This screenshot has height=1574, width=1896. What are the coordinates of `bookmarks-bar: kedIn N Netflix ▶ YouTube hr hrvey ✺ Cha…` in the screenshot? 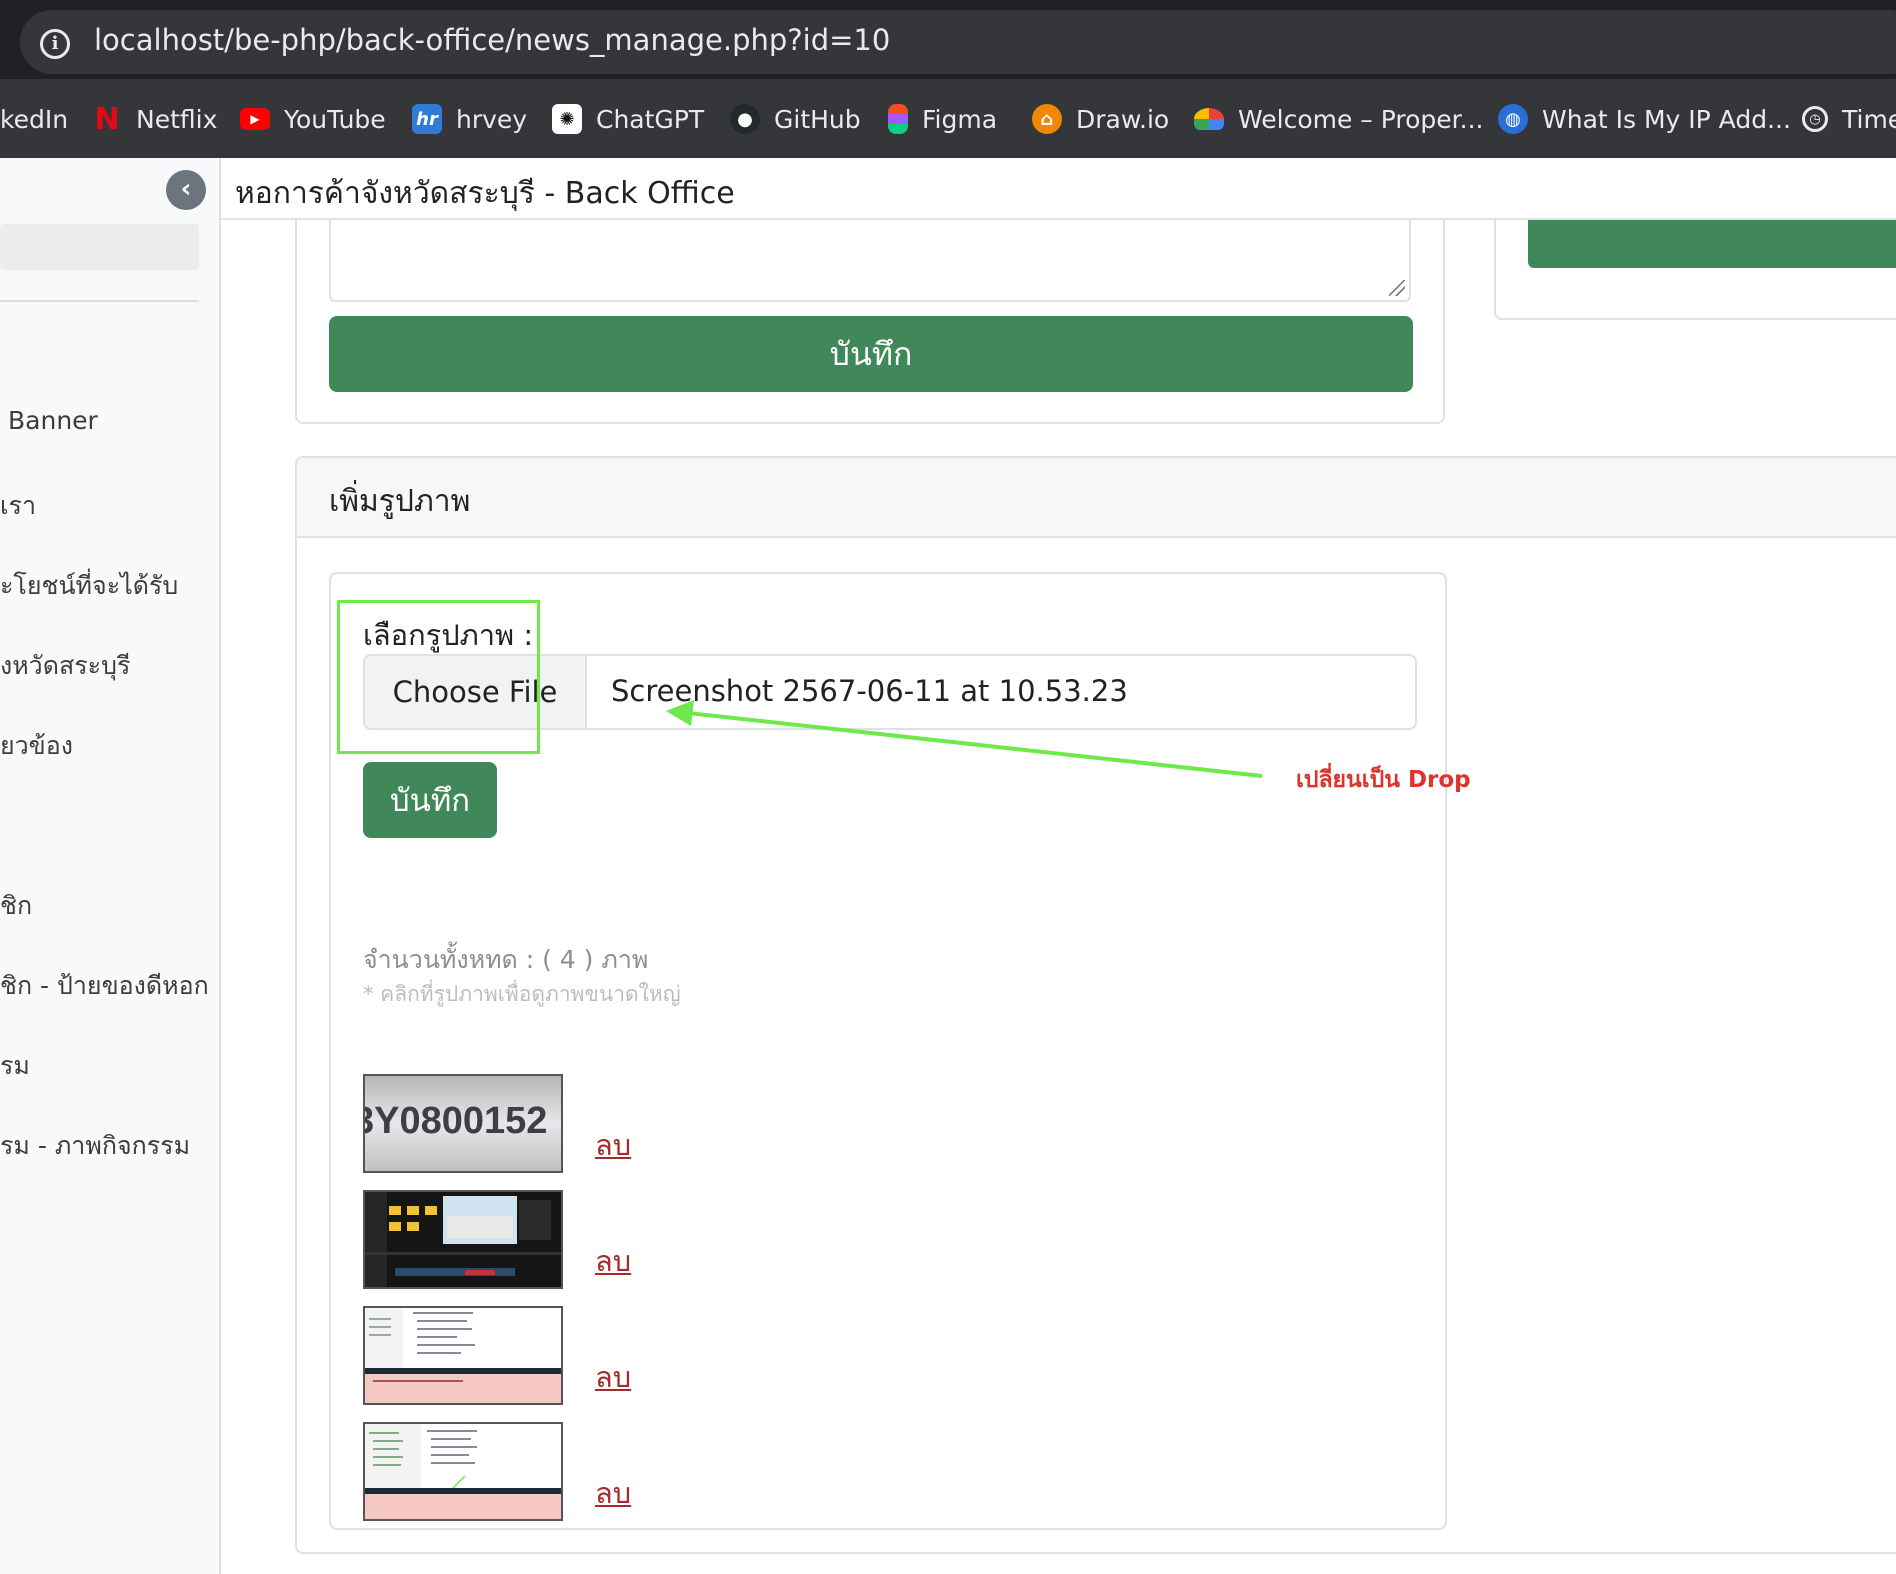 It's located at (948, 118).